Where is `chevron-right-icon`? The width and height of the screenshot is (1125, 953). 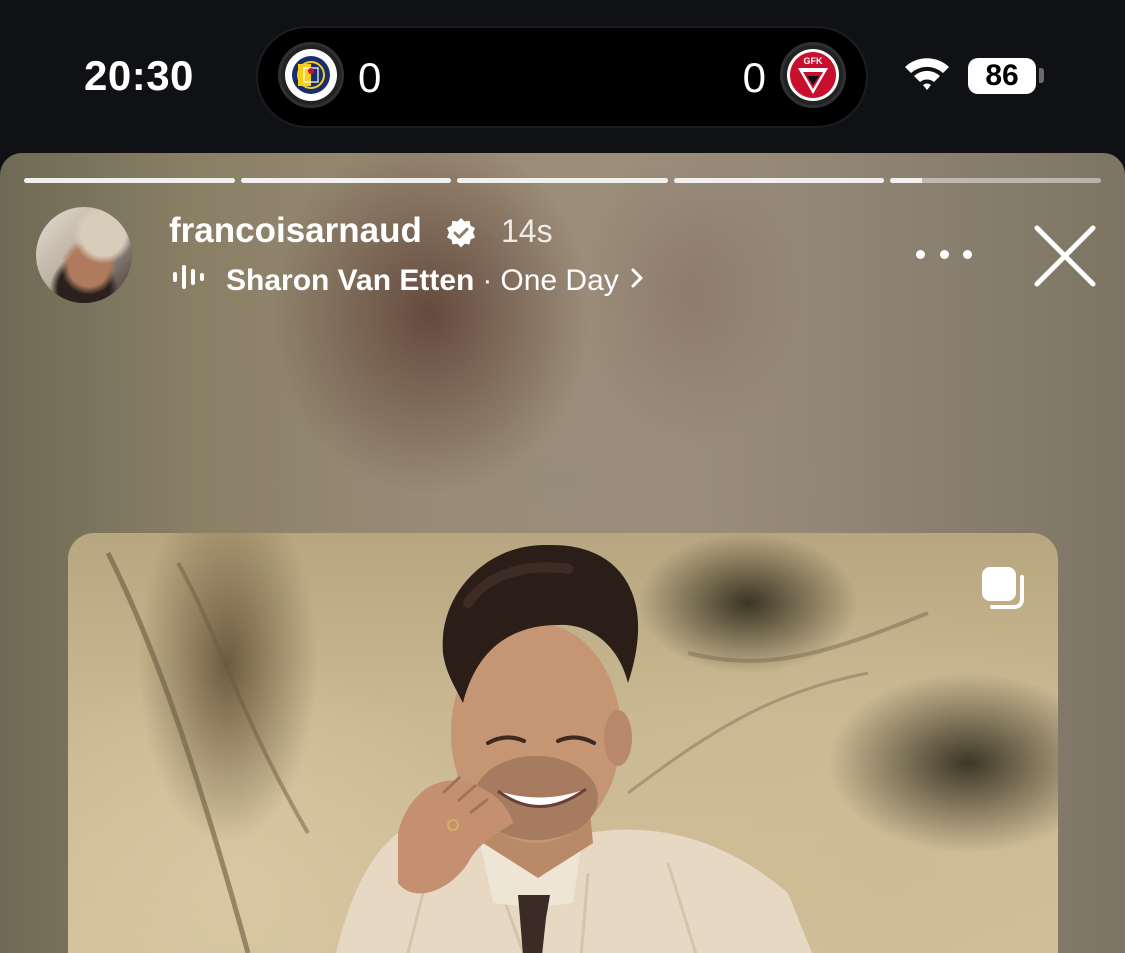 chevron-right-icon is located at coordinates (637, 281).